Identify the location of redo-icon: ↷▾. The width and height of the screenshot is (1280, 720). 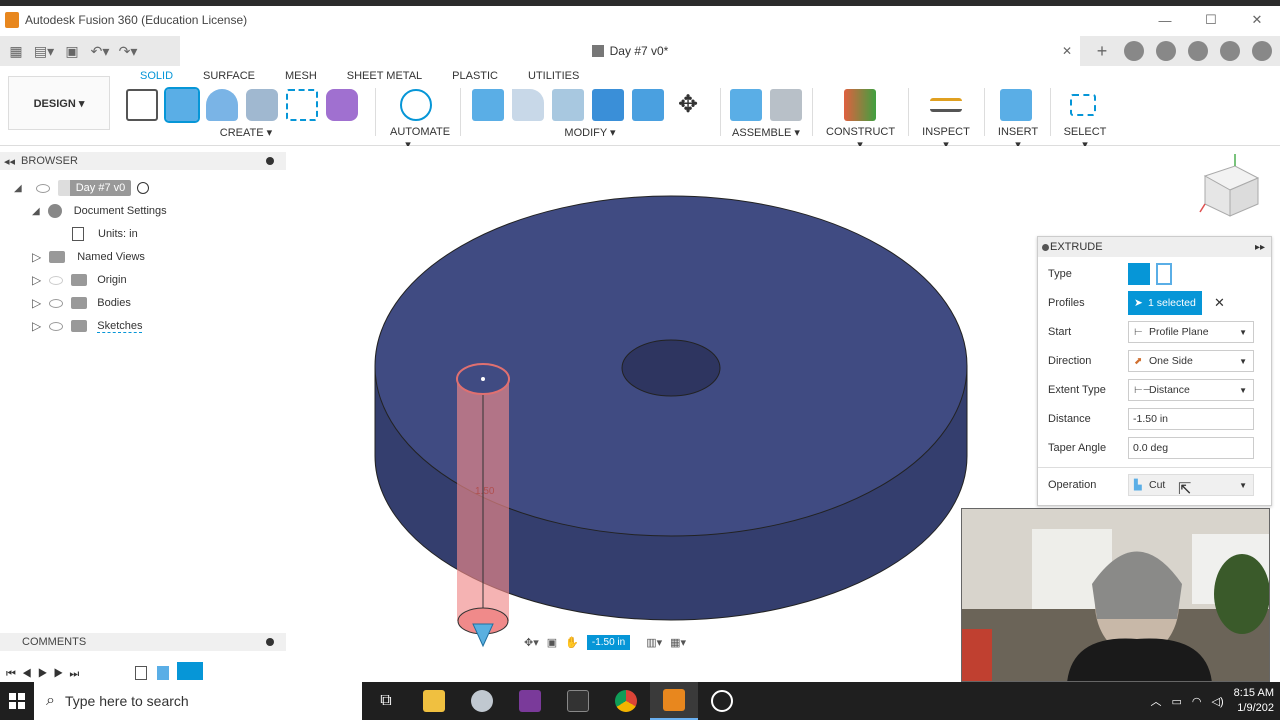
(128, 51).